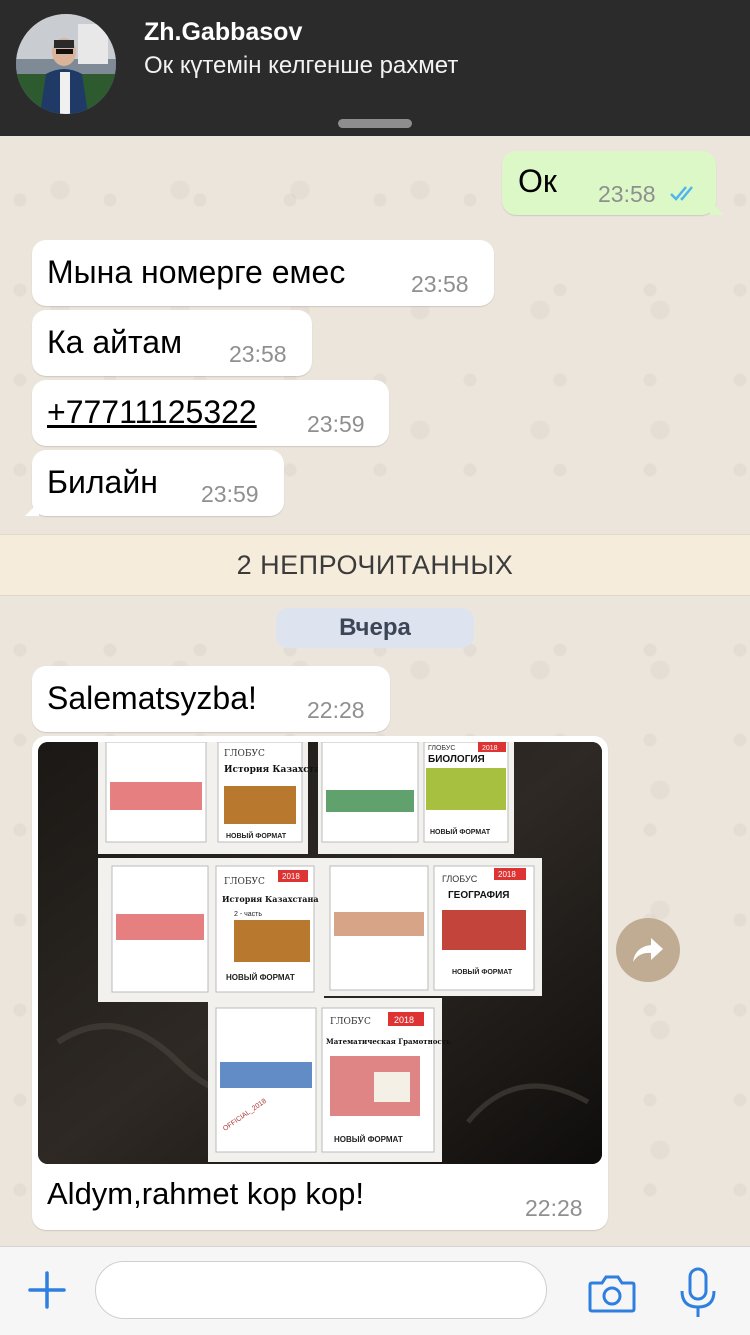 This screenshot has width=750, height=1335. What do you see at coordinates (102, 482) in the screenshot?
I see `message-text: Билайн` at bounding box center [102, 482].